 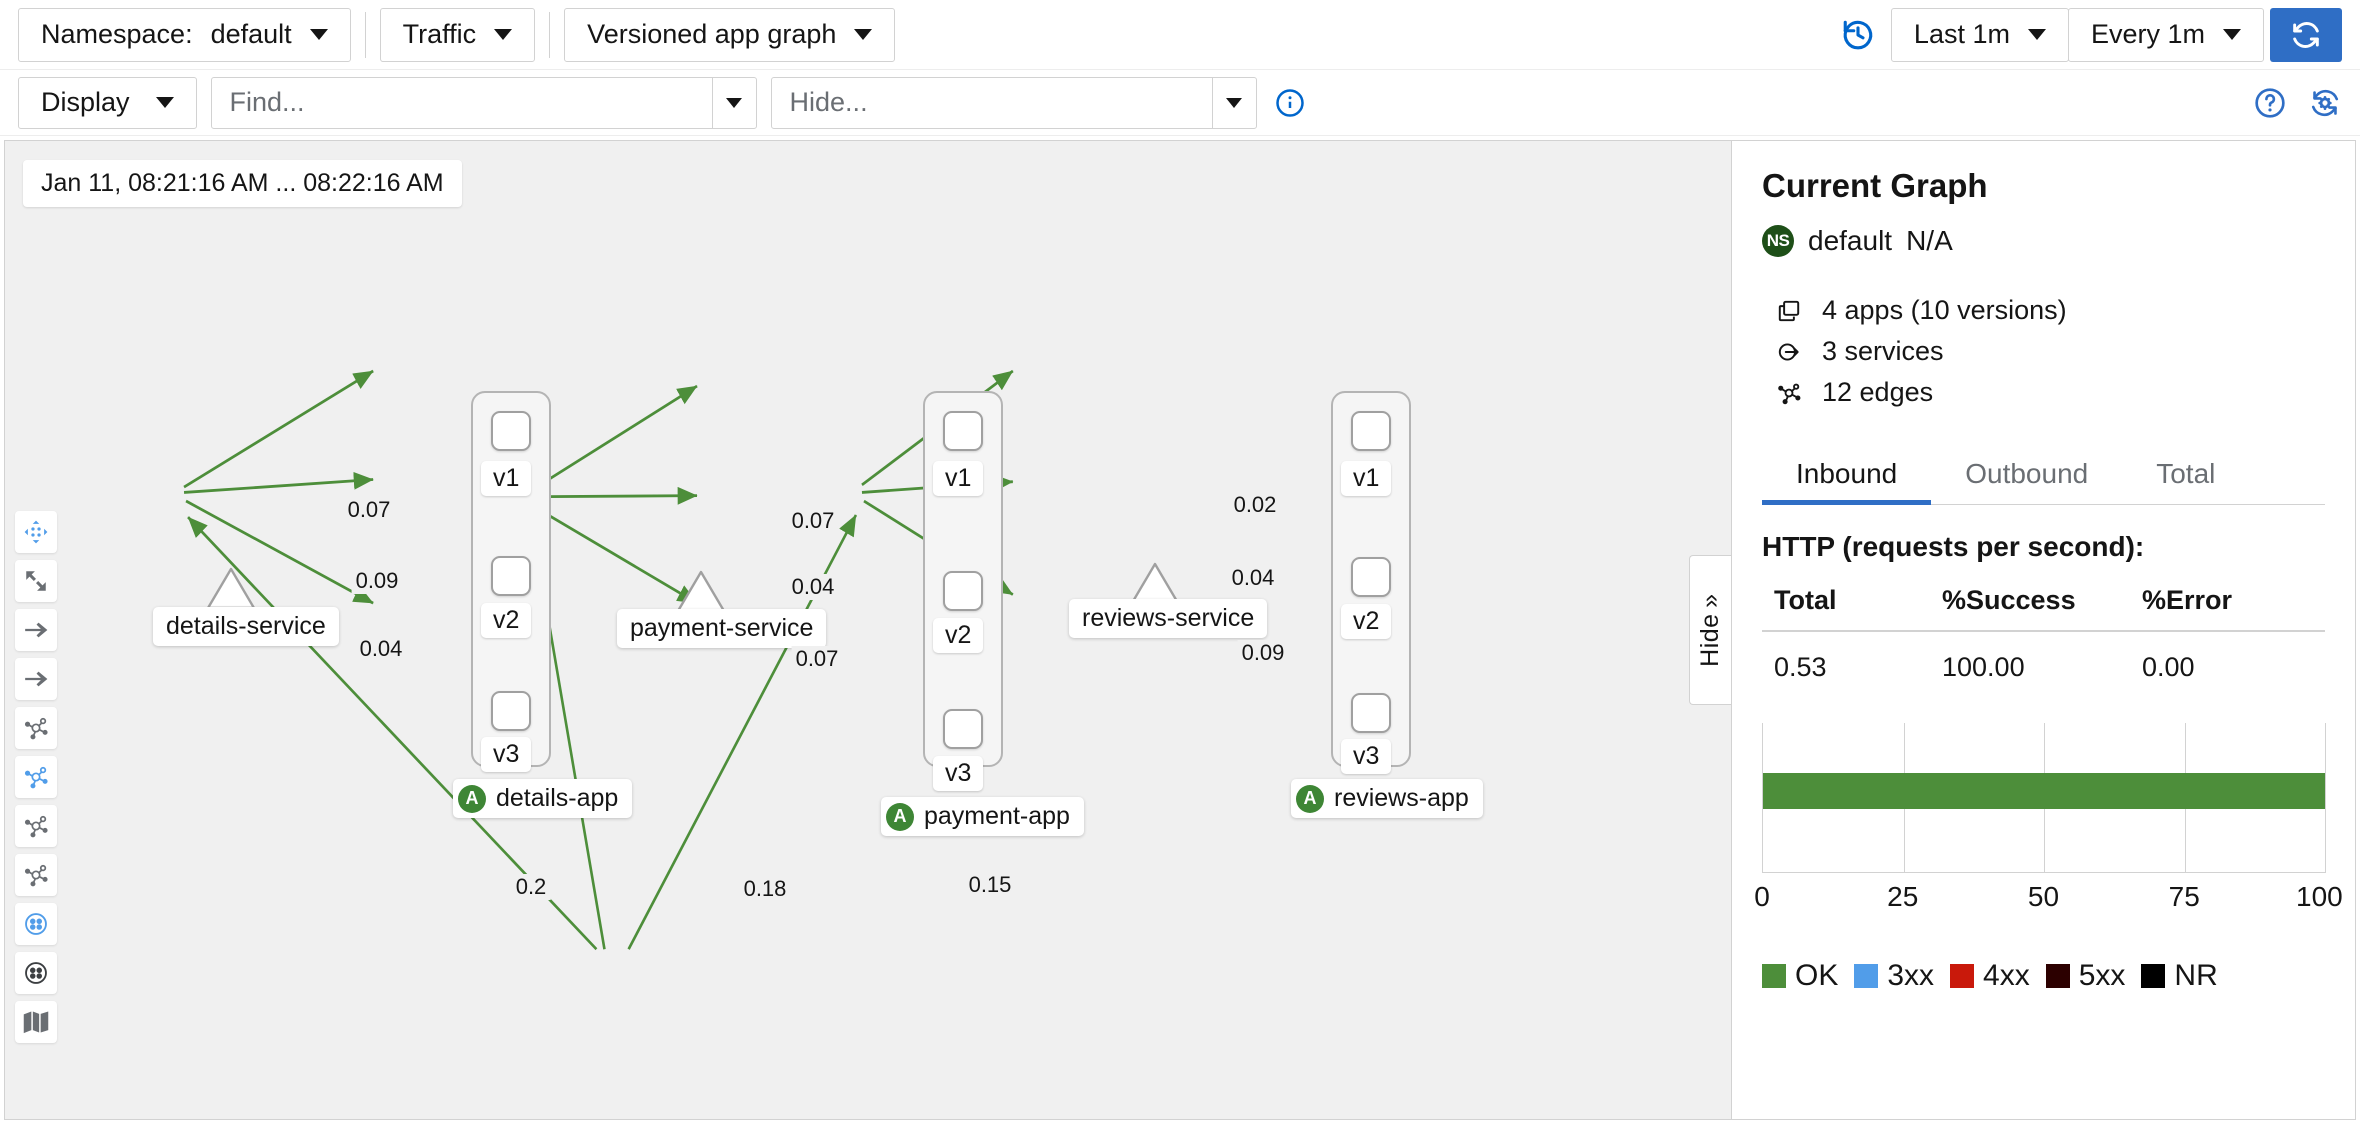 I want to click on find-input, so click(x=461, y=102).